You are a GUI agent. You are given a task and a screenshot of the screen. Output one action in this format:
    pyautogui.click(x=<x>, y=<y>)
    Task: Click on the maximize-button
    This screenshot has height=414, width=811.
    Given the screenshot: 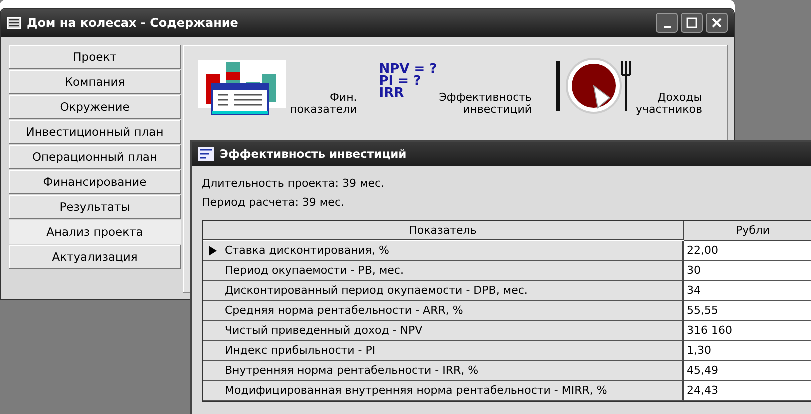 What is the action you would take?
    pyautogui.click(x=692, y=23)
    